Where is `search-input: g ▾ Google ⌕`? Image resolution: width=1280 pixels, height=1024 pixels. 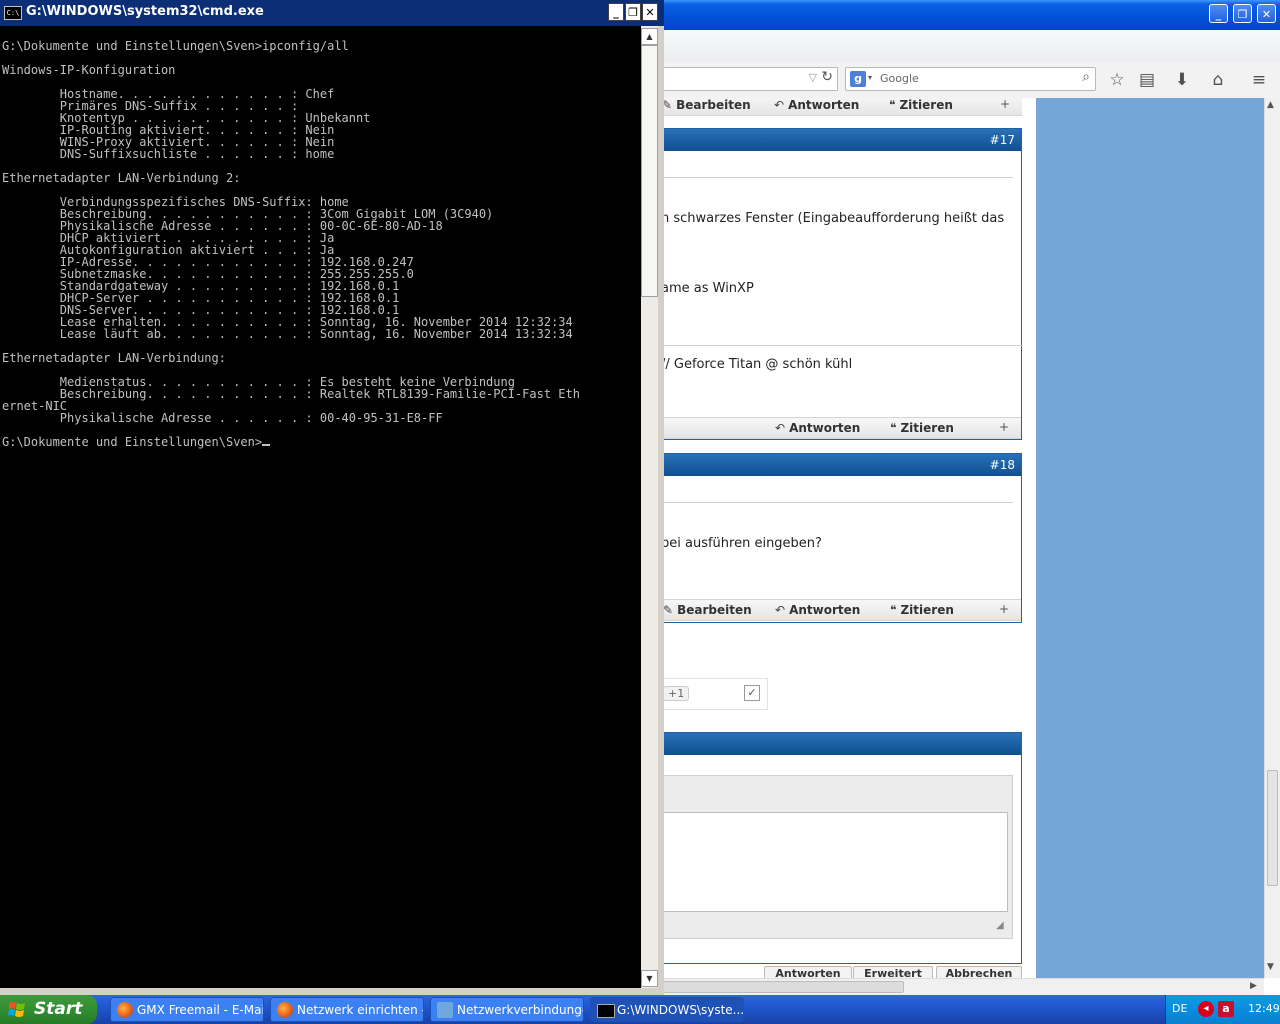
search-input: g ▾ Google ⌕ is located at coordinates (970, 79).